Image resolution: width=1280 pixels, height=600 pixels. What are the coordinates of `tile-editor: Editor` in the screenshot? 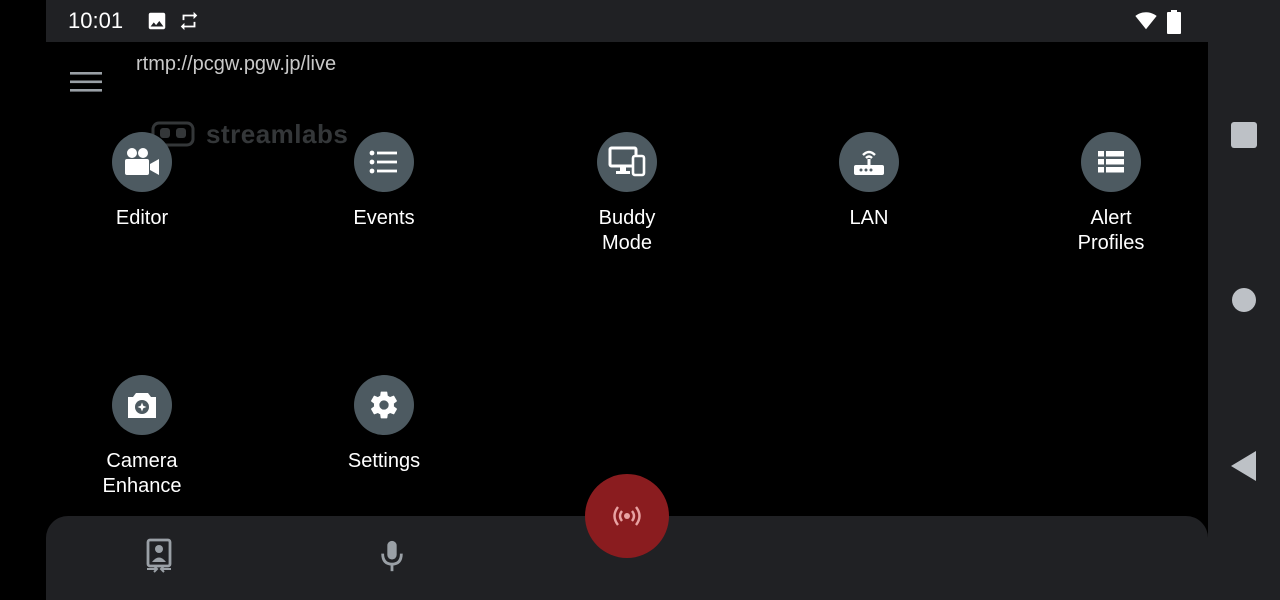 It's located at (142, 181).